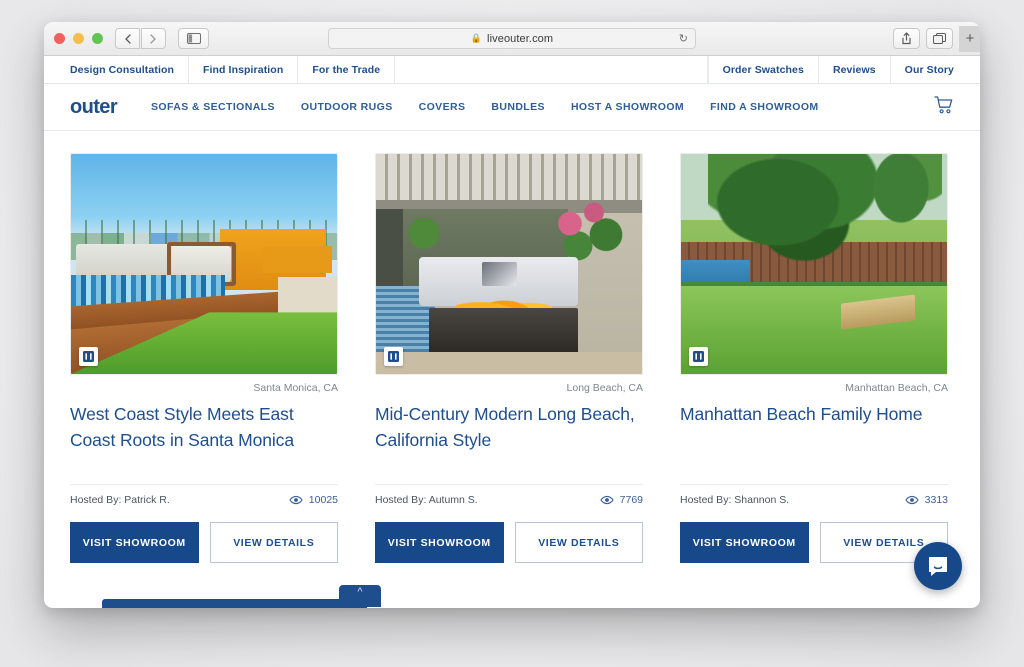  I want to click on browser-toolbar: 🔒 liveouter.com ↻ +, so click(512, 39).